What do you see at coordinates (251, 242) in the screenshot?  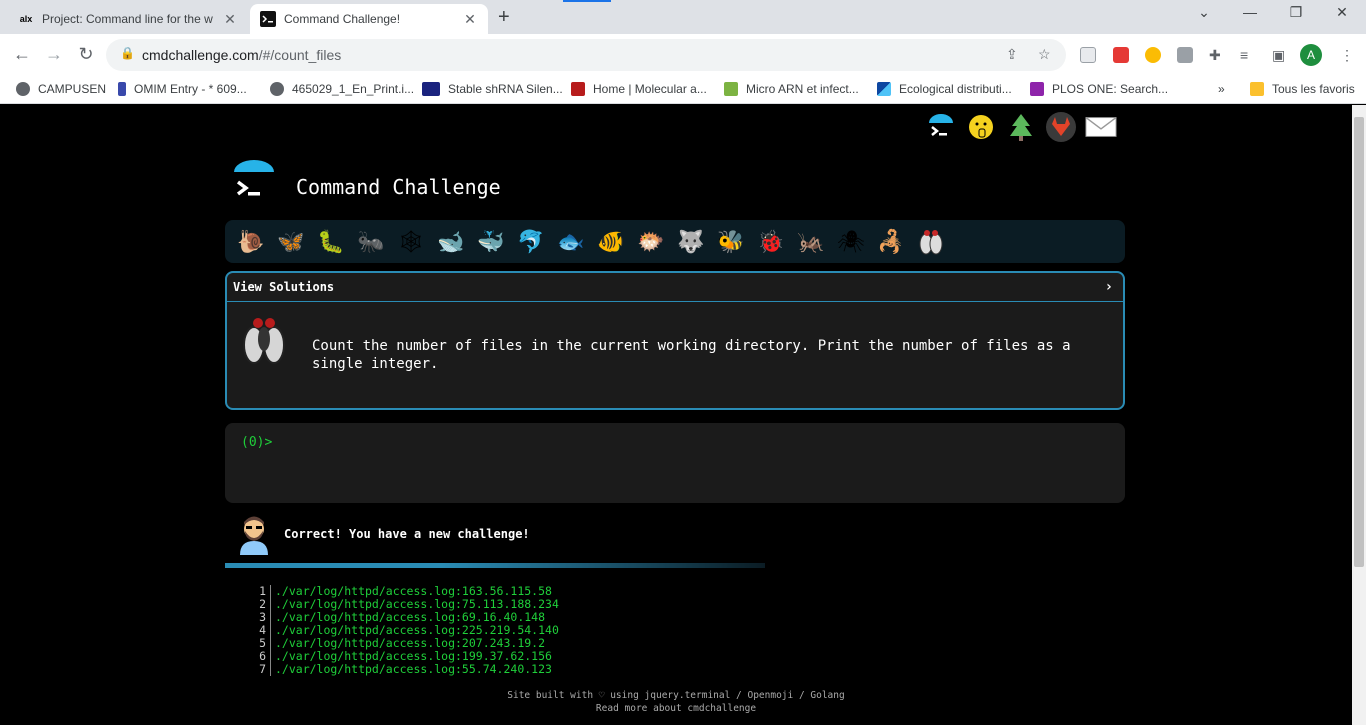 I see `snail-icon: 🐌` at bounding box center [251, 242].